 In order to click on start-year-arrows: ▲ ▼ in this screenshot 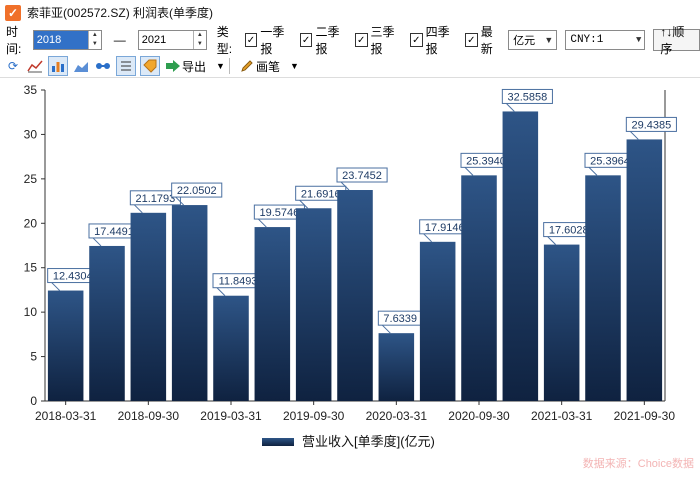, I will do `click(94, 40)`.